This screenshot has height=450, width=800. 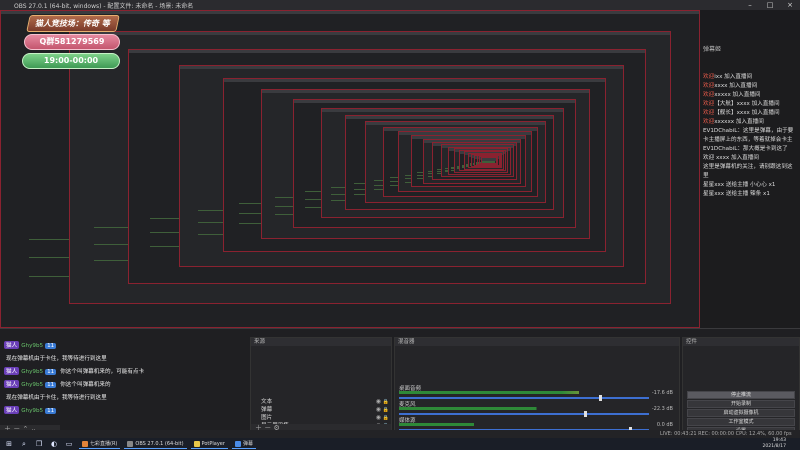 I want to click on minimize-icon: –, so click(x=750, y=5).